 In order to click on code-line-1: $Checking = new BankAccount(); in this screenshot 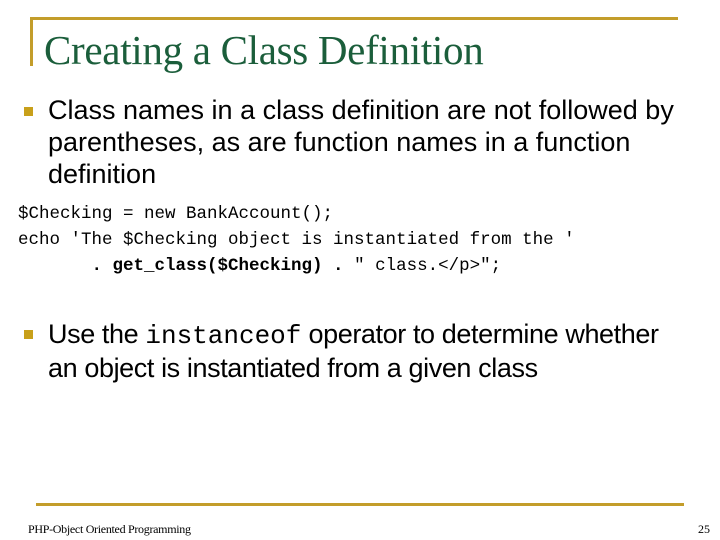, I will do `click(176, 214)`.